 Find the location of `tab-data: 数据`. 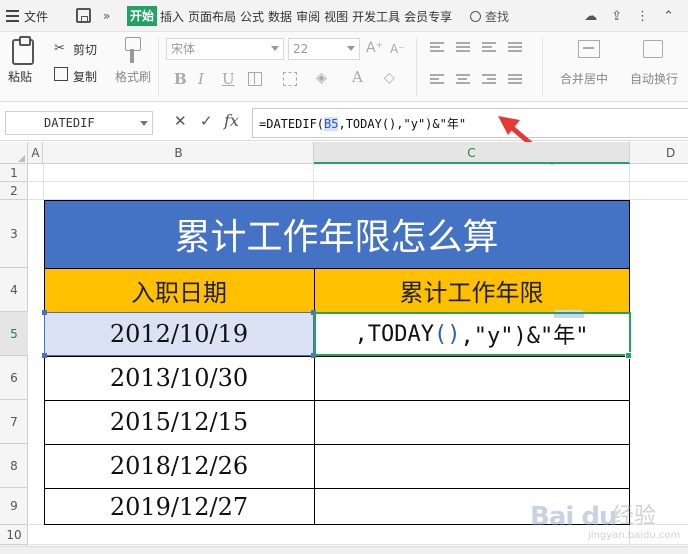

tab-data: 数据 is located at coordinates (280, 16).